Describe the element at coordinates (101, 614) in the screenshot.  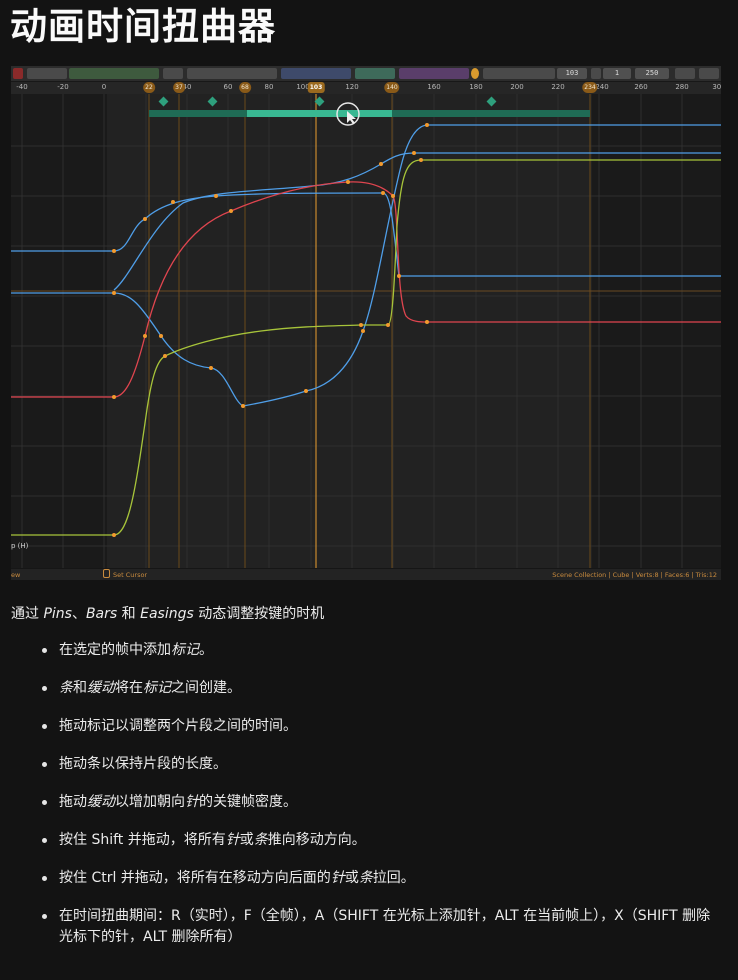
I see `intro-bars: Bars` at that location.